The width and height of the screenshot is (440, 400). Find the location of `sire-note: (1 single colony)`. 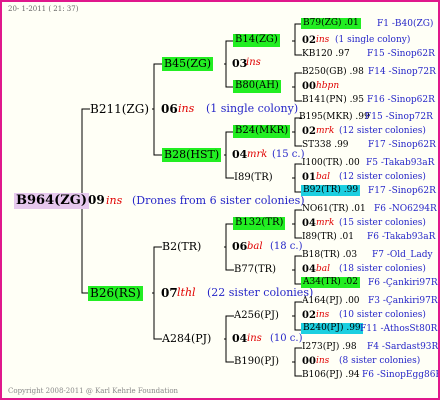

sire-note: (1 single colony) is located at coordinates (252, 108).